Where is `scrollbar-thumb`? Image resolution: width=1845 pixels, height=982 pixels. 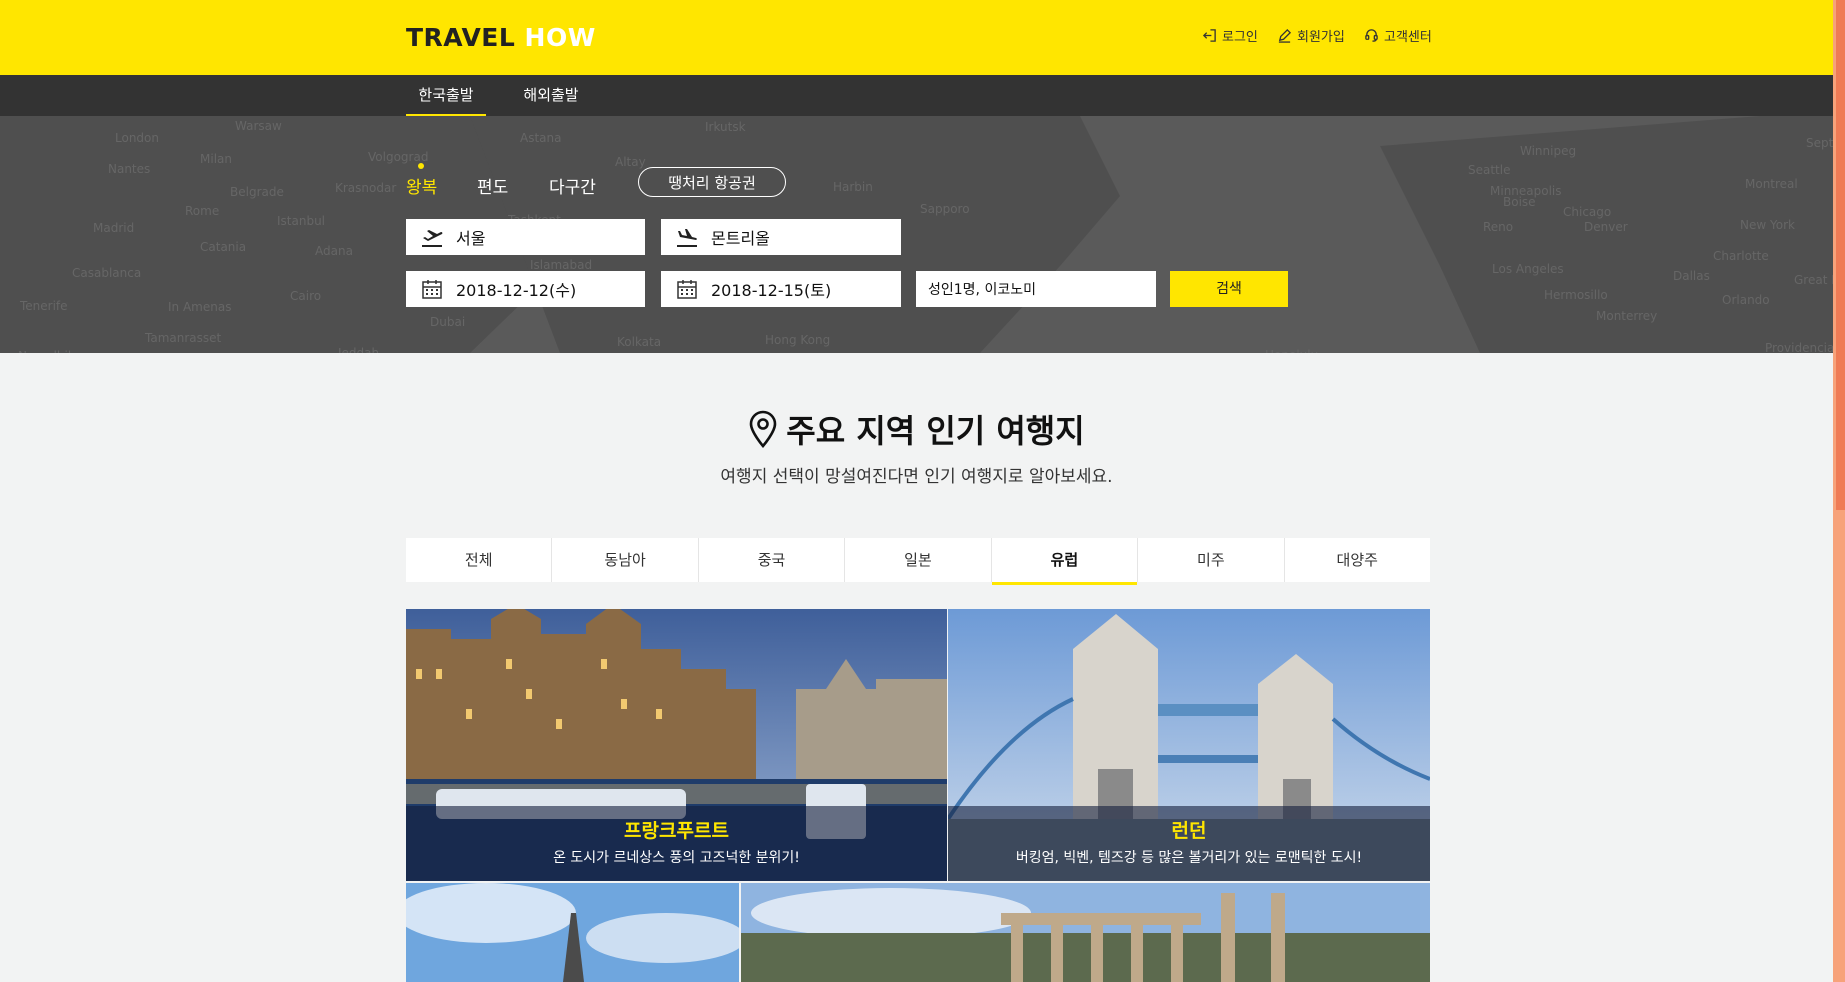
scrollbar-thumb is located at coordinates (1840, 255).